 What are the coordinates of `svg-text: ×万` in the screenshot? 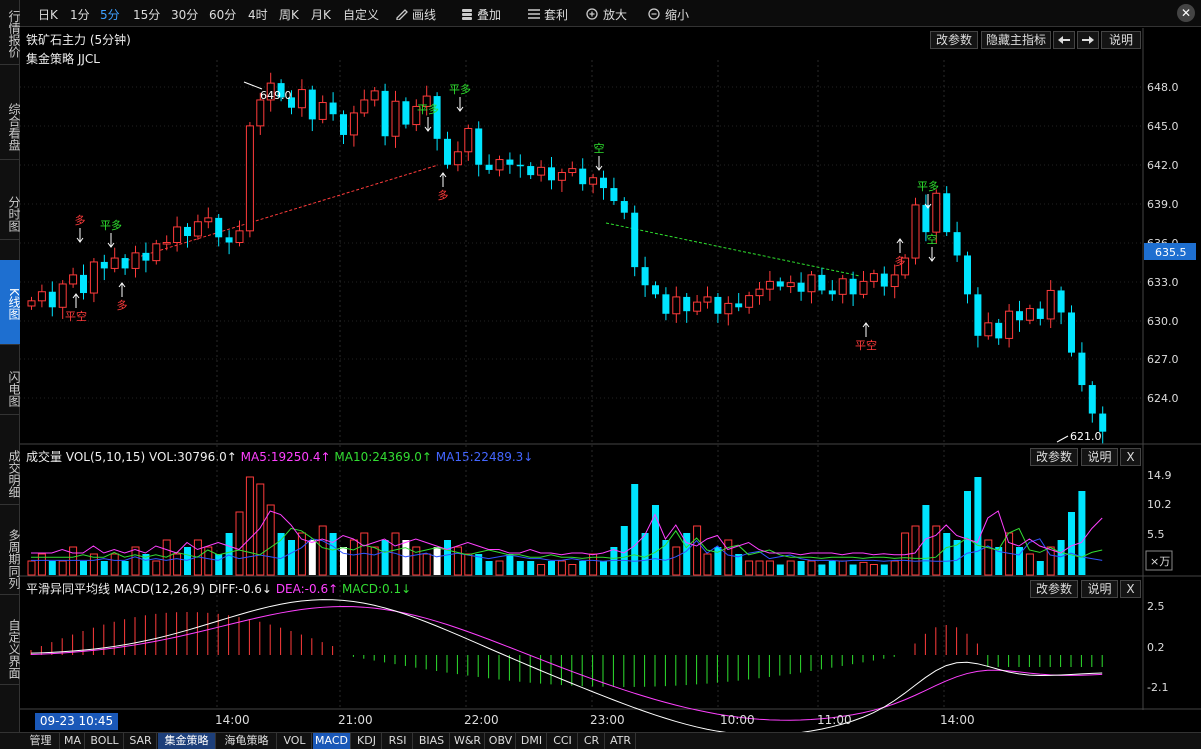 It's located at (1160, 561).